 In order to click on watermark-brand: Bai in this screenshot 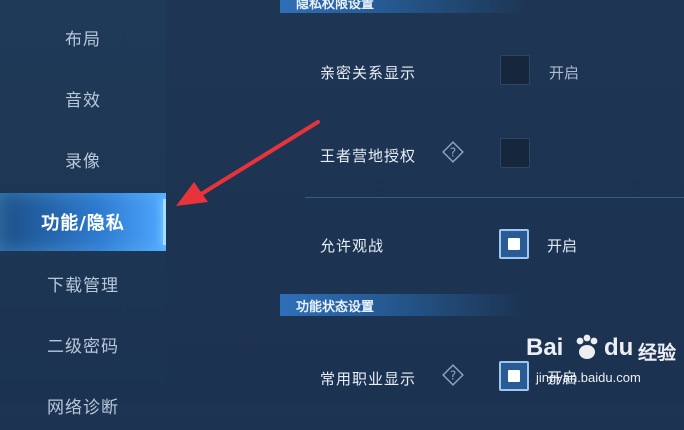, I will do `click(545, 347)`.